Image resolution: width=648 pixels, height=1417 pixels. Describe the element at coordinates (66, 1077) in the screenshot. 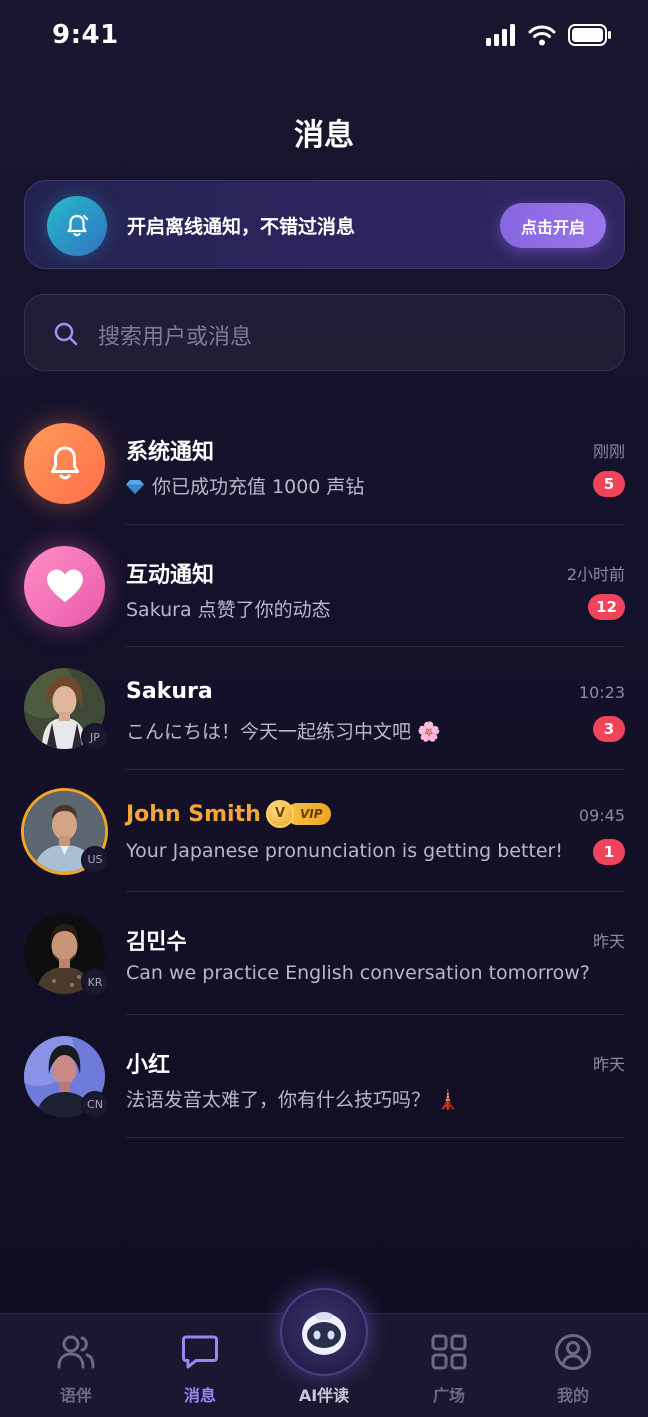

I see `avatar: CN` at that location.